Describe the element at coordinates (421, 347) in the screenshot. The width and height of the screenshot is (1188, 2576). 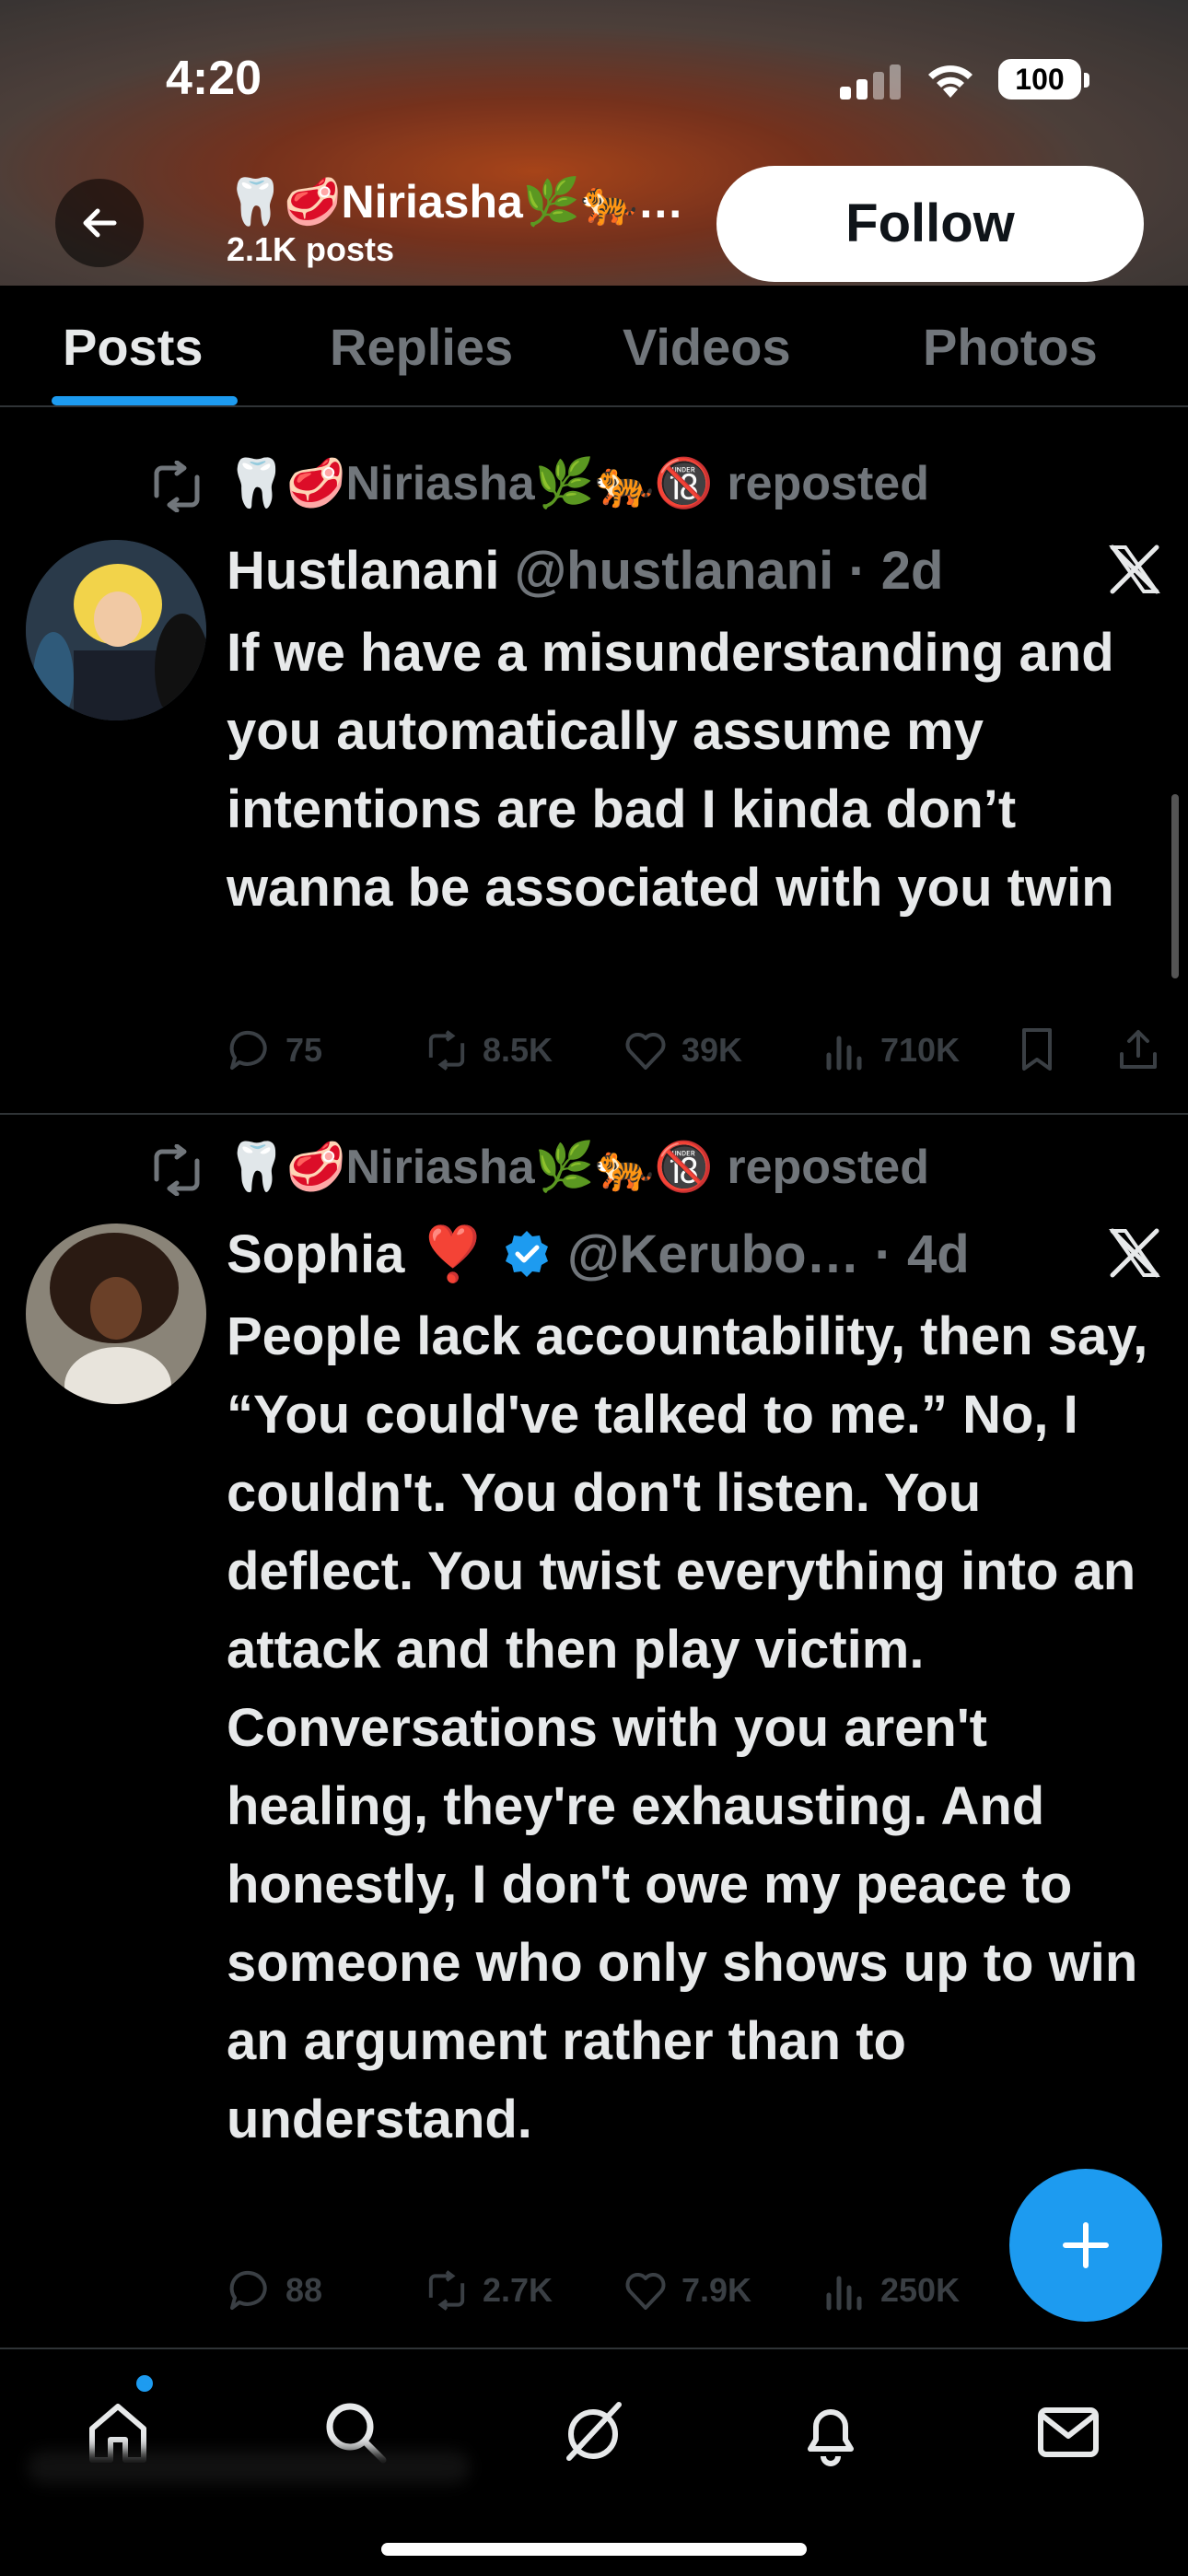
I see `tab-replies: Replies` at that location.